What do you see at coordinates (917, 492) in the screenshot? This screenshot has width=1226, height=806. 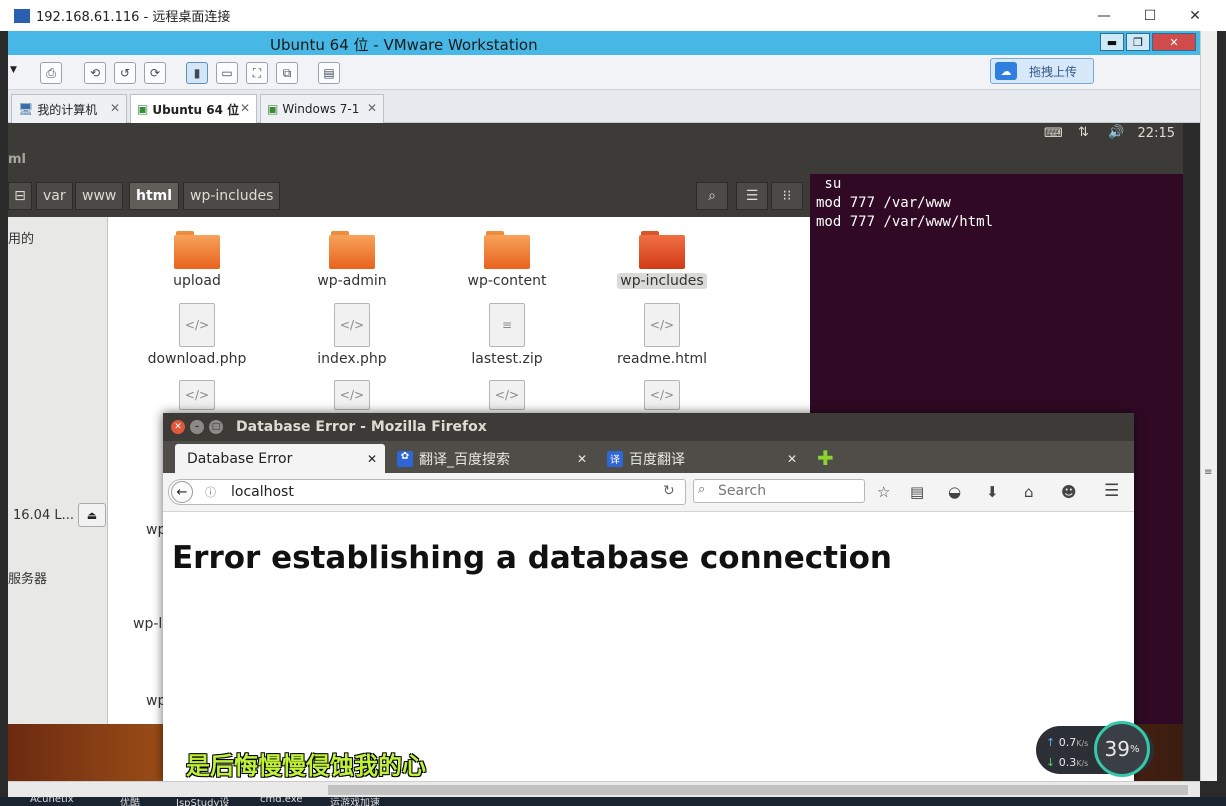 I see `reading-list-icon: ▤` at bounding box center [917, 492].